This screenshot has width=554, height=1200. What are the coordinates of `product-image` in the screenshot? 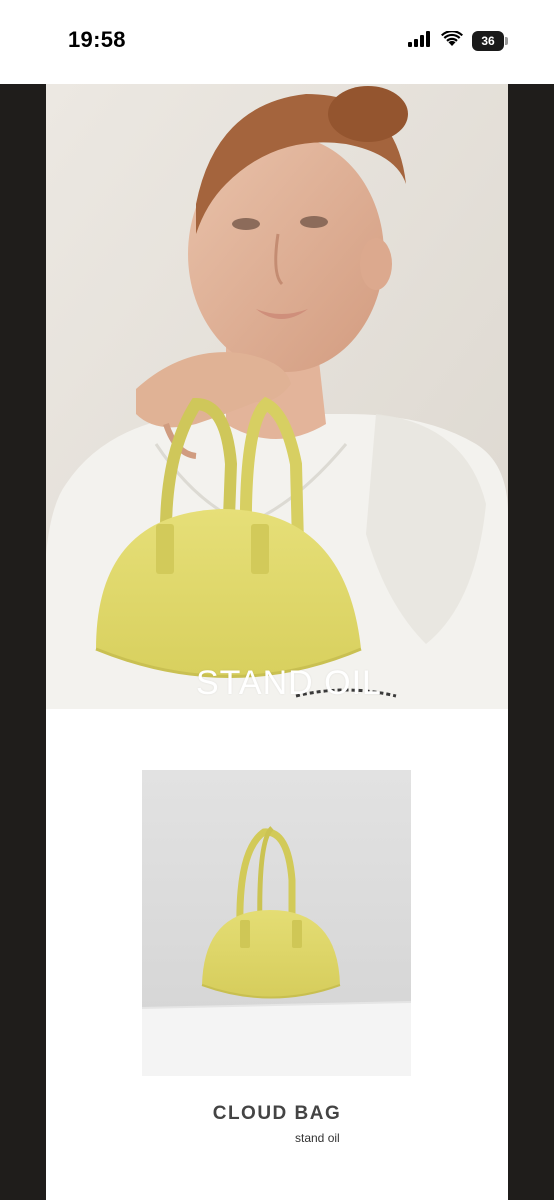 It's located at (276, 923).